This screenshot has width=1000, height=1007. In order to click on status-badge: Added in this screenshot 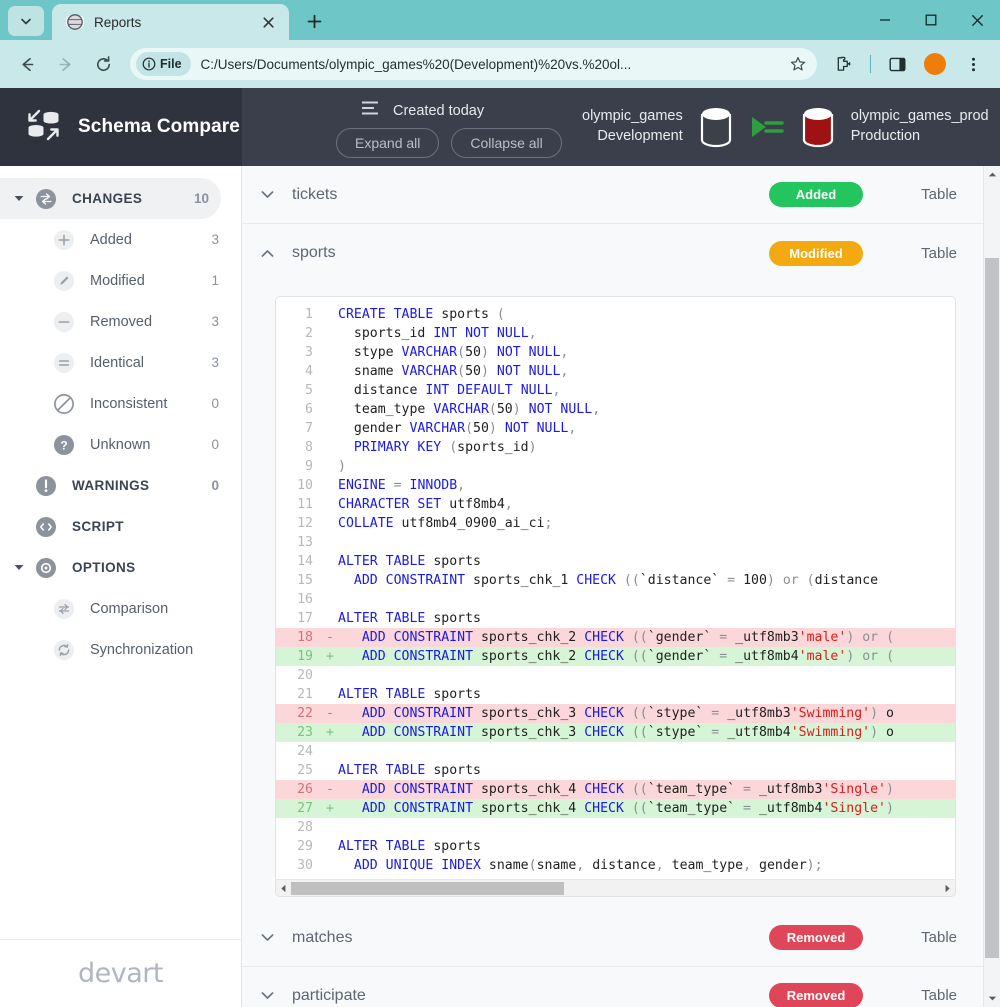, I will do `click(816, 194)`.